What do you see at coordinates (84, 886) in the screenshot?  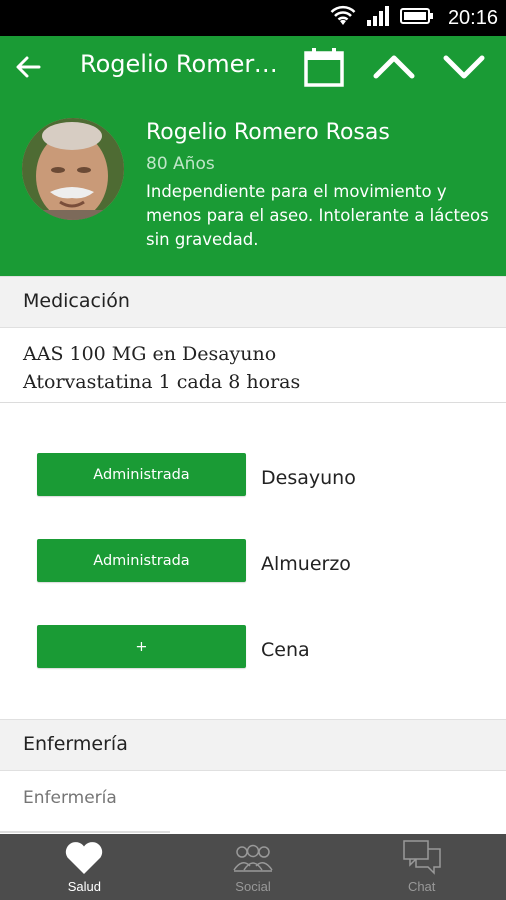 I see `tab-label: Salud` at bounding box center [84, 886].